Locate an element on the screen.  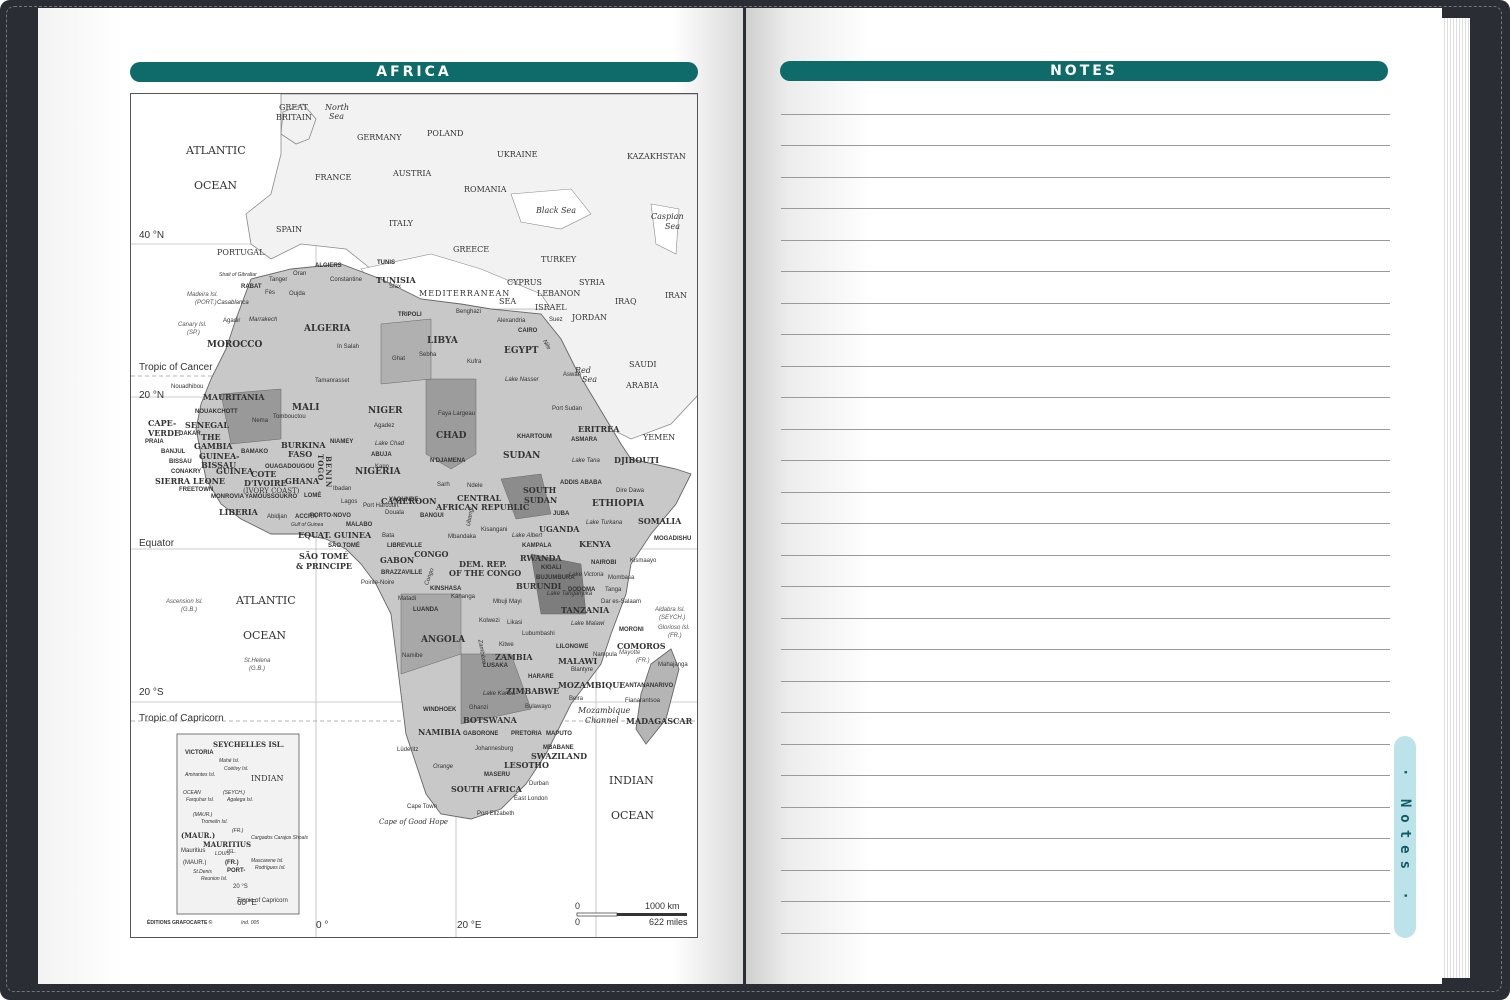
inset-label: Mascarene Isl. is located at coordinates (267, 861).